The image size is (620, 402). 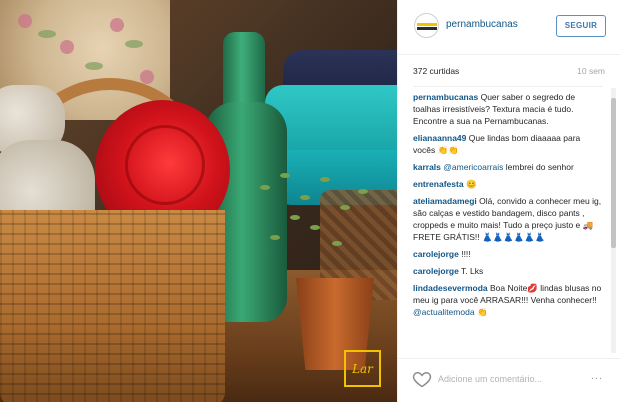 I want to click on avatar, so click(x=426, y=25).